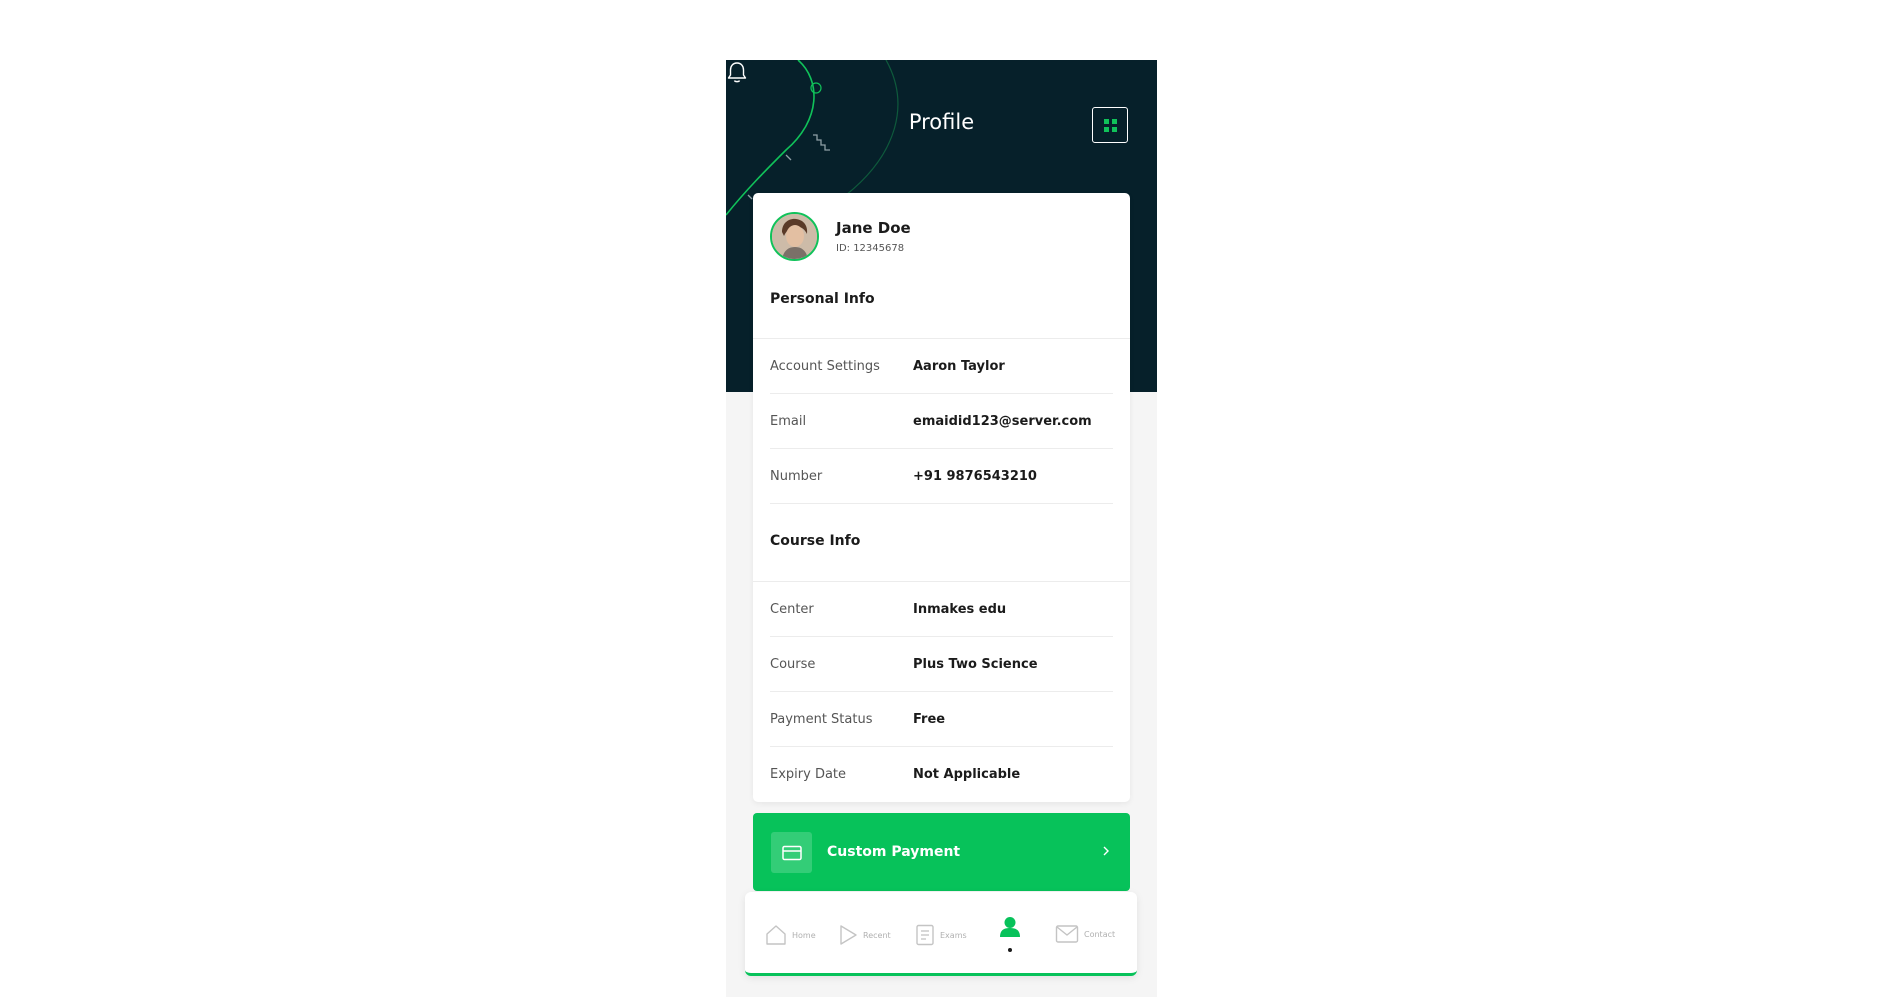 Image resolution: width=1878 pixels, height=997 pixels. I want to click on nav-label-contact: Contact, so click(1100, 934).